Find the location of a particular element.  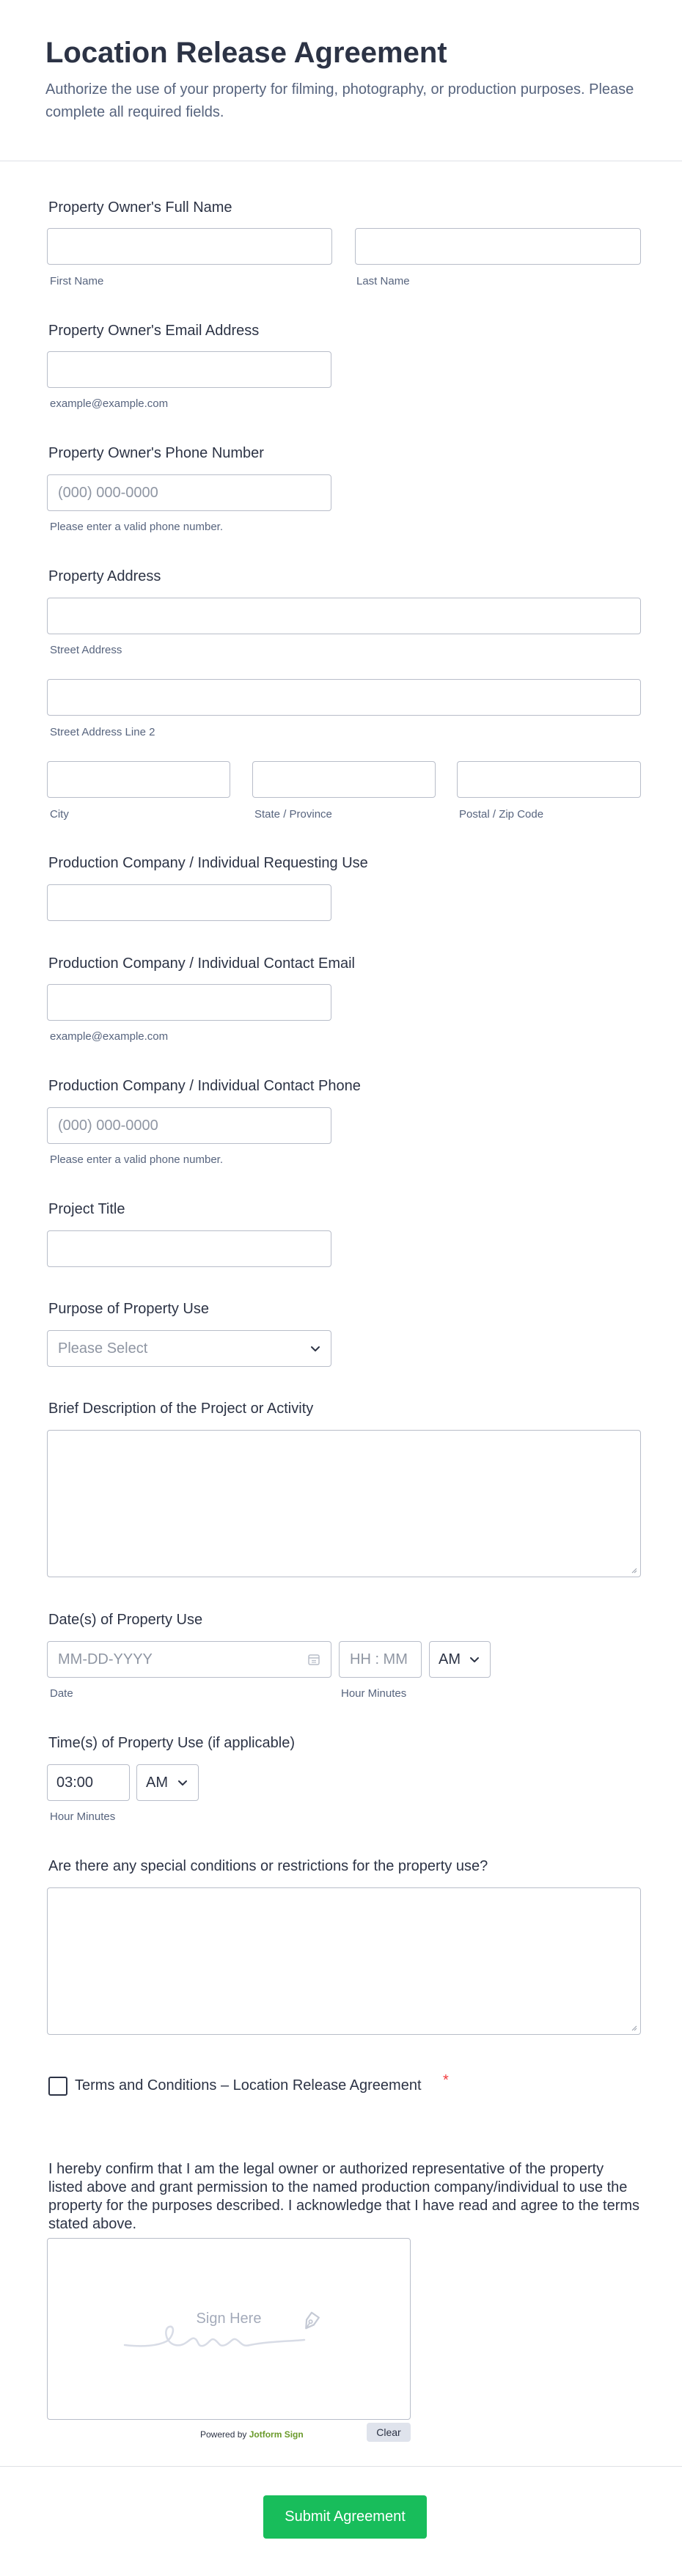

street-address-line2-sublabel: Street Address Line 2 is located at coordinates (102, 732).